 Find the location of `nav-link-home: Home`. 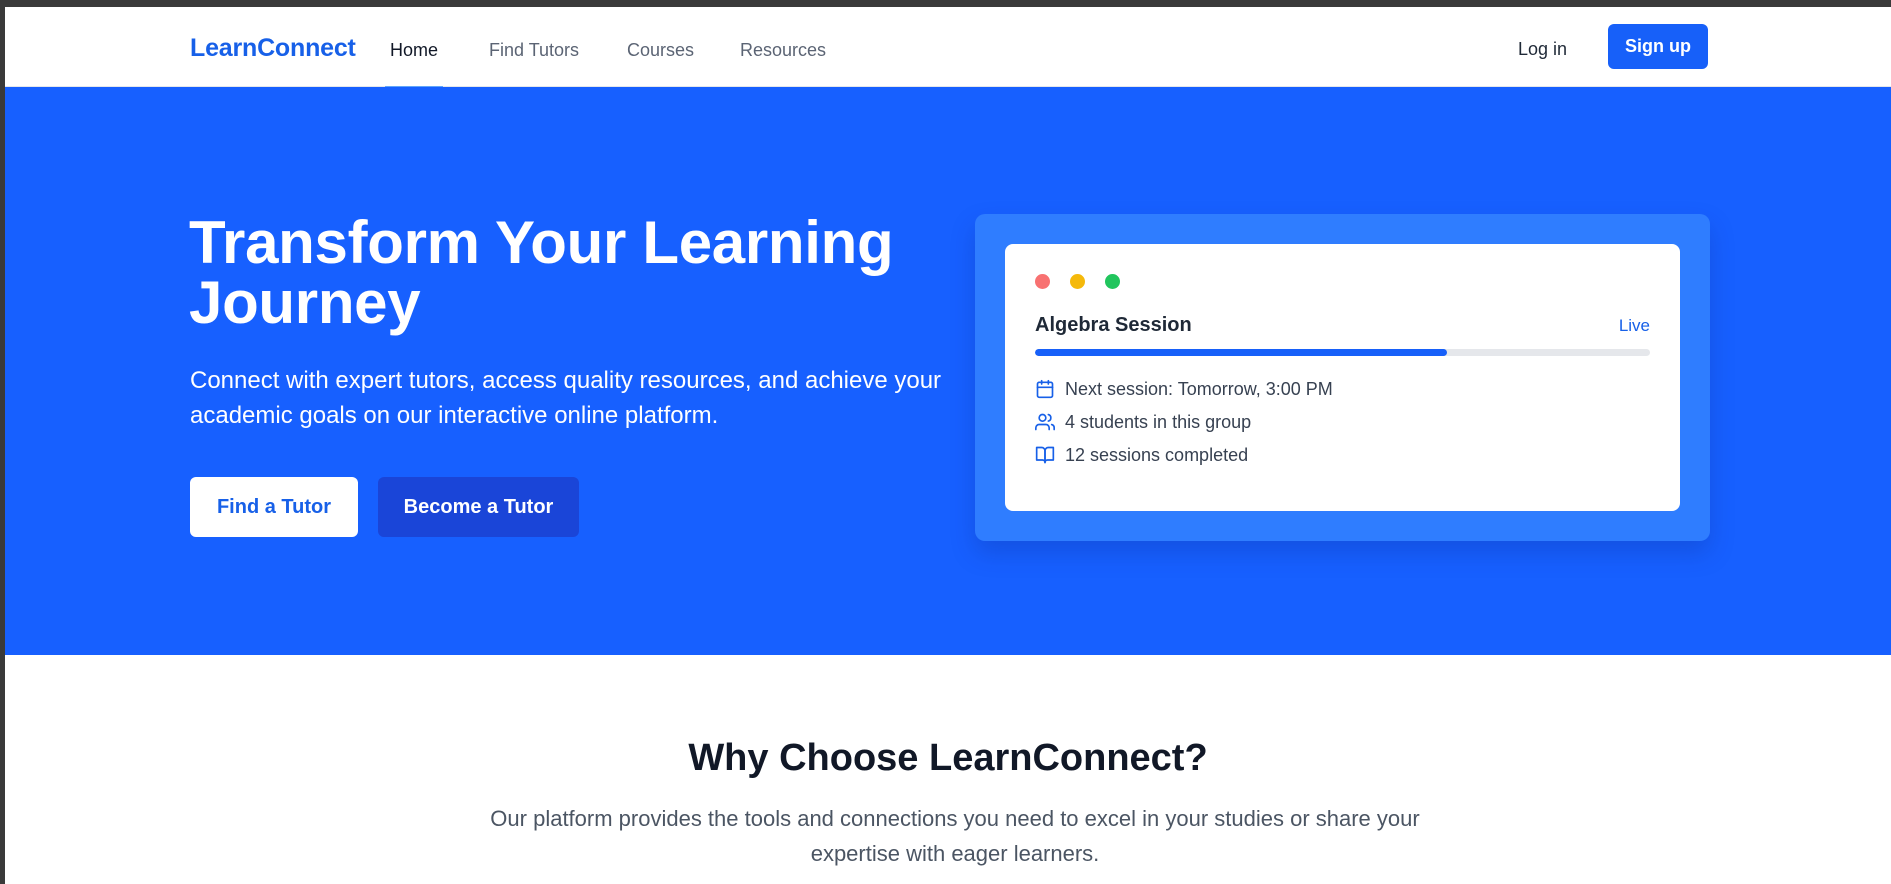

nav-link-home: Home is located at coordinates (414, 64).